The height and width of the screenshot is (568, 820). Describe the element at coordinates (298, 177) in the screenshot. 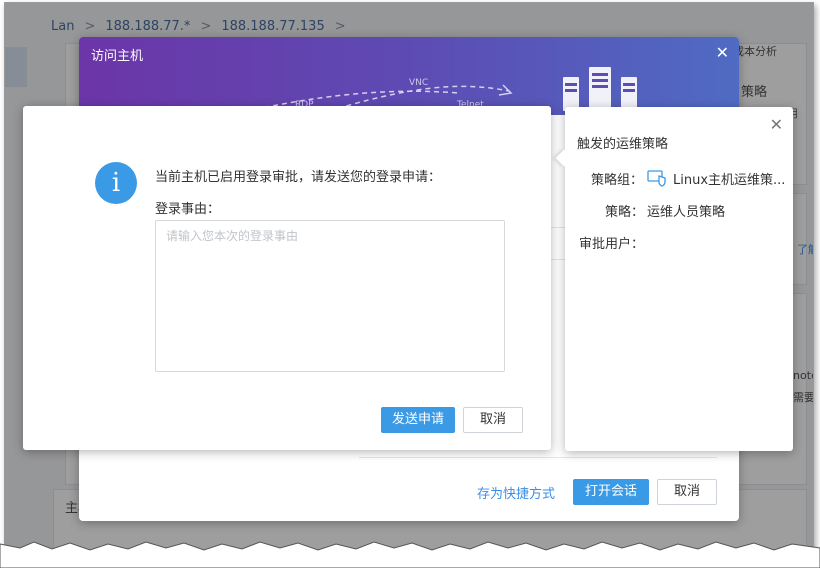

I see `approval-message: 当前主机已启用登录审批，请发送您的登录申请：` at that location.